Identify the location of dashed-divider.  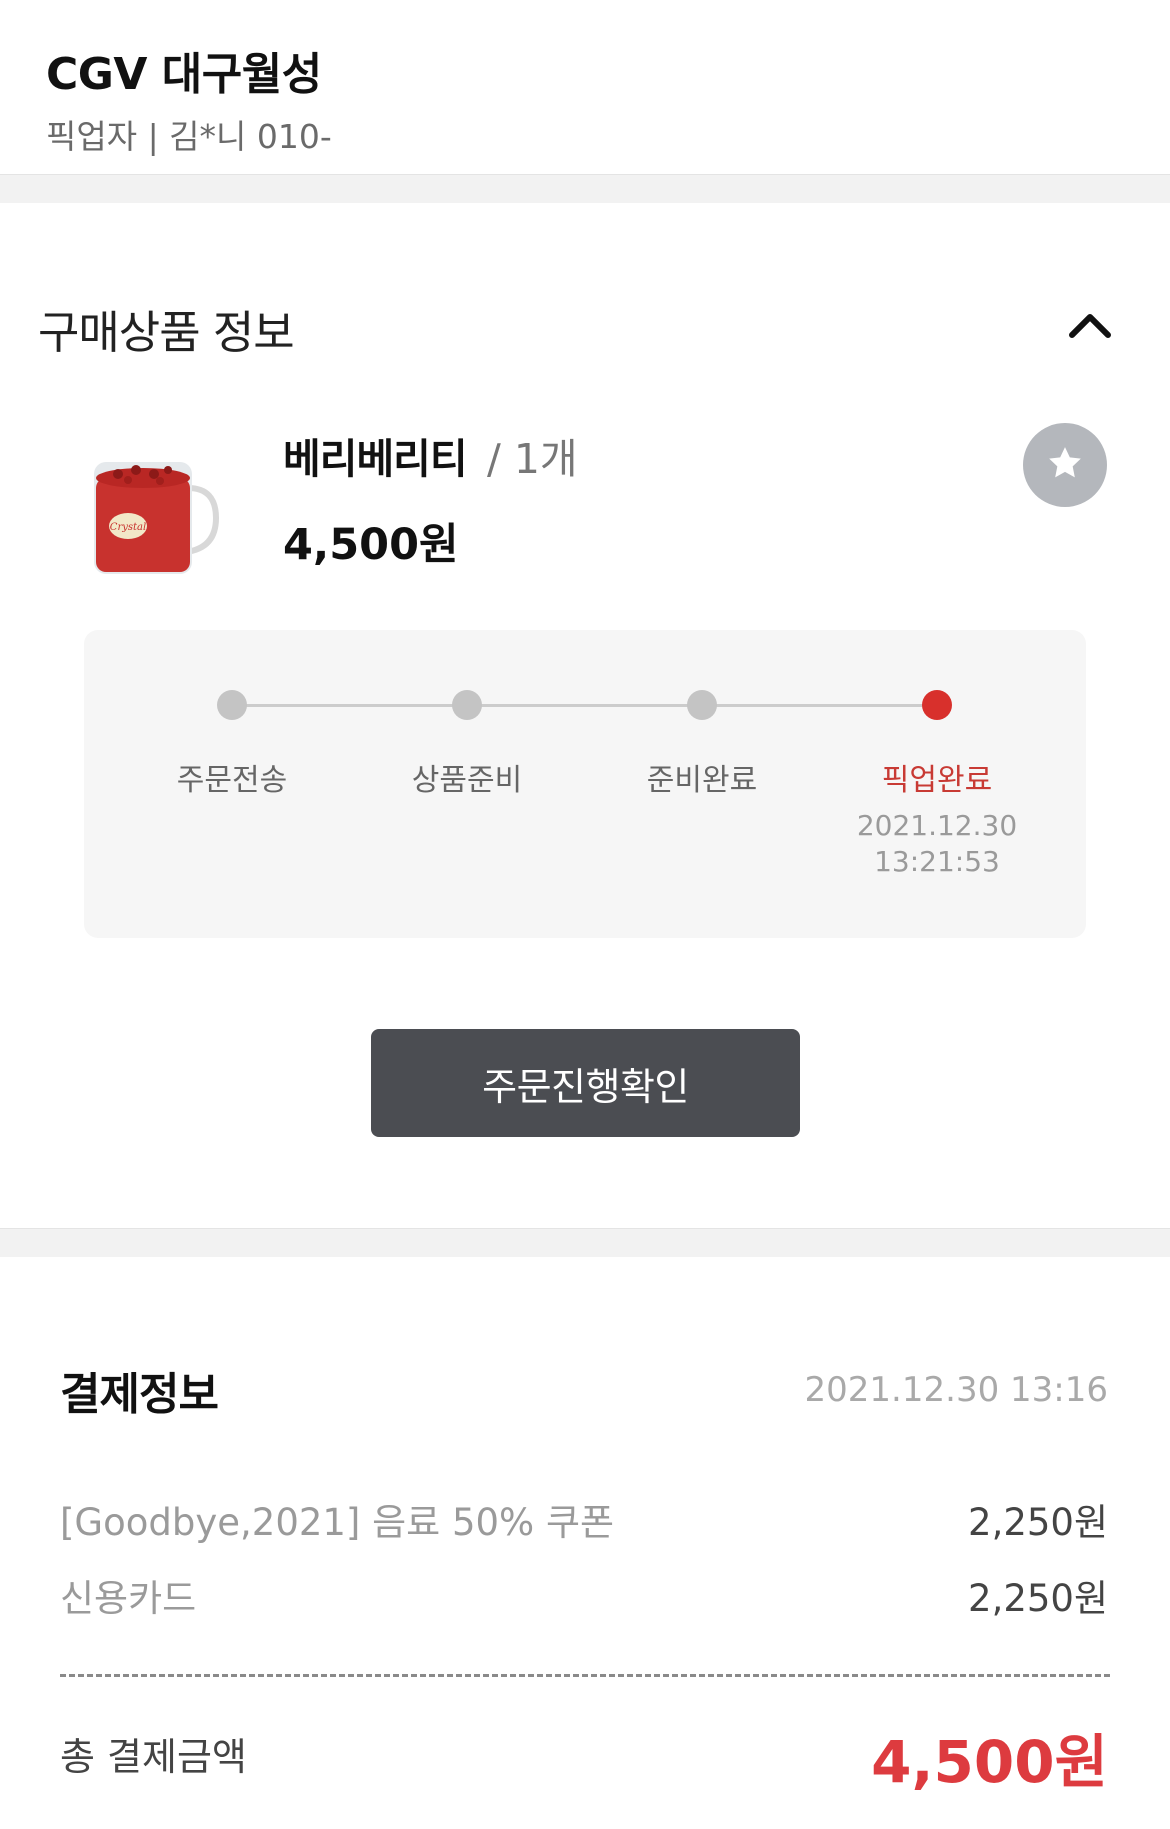
(585, 1675).